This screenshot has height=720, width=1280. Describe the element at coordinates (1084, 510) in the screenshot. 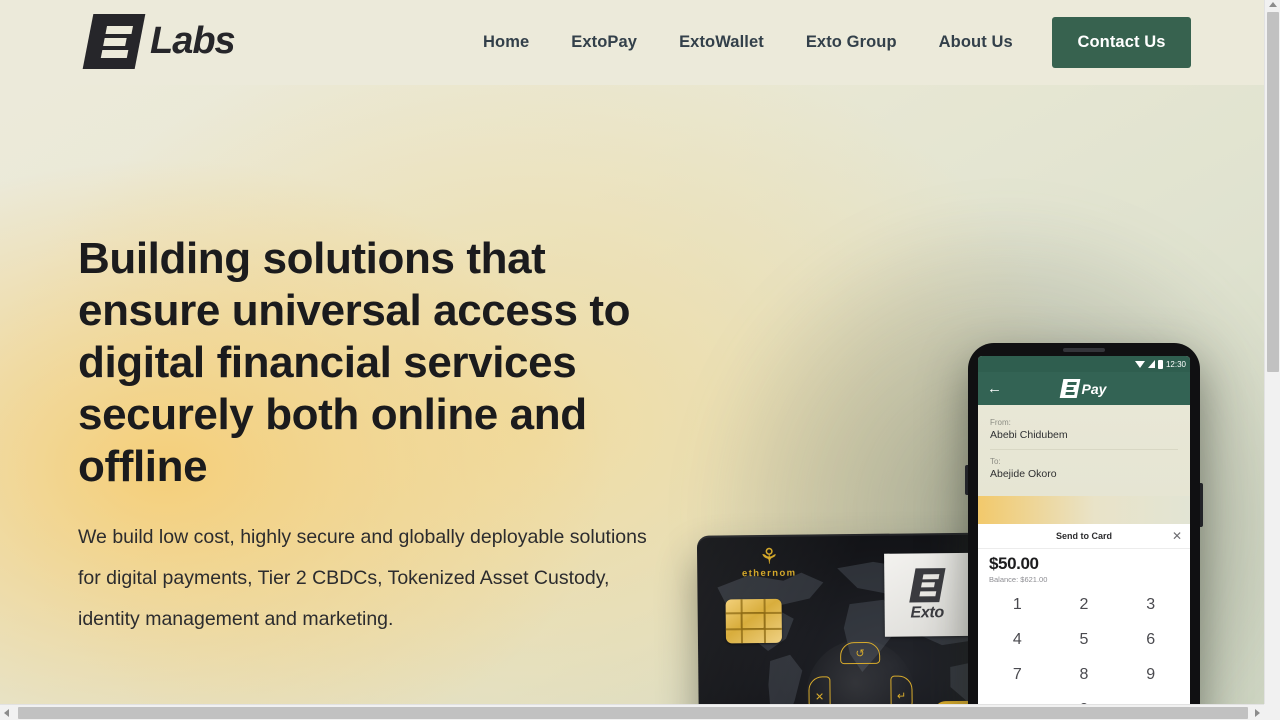

I see `field-gradient-filler` at that location.